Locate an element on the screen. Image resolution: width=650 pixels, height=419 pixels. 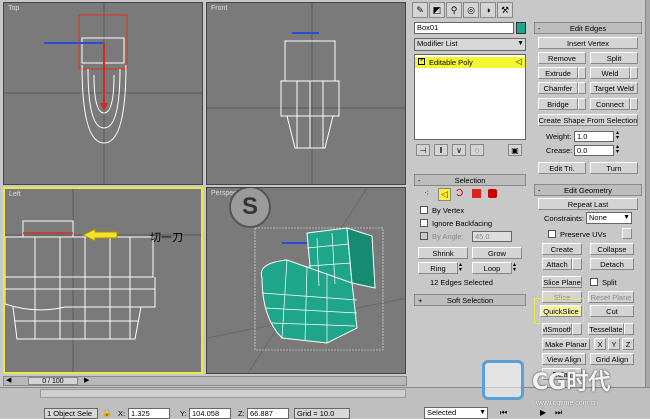
logo-watermark: S is located at coordinates (250, 208).